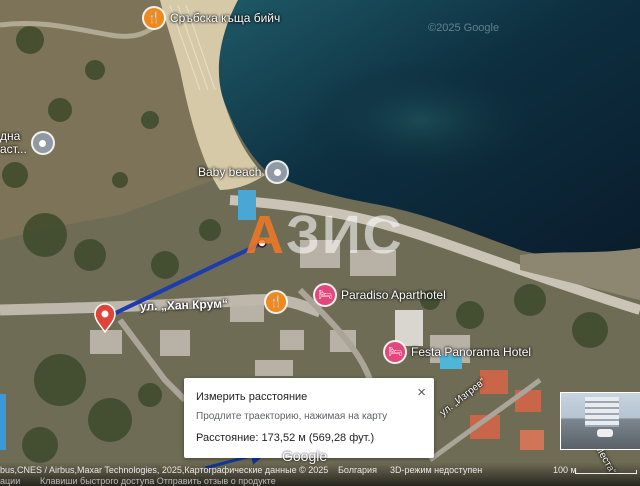  I want to click on reef-shadow, so click(420, 120).